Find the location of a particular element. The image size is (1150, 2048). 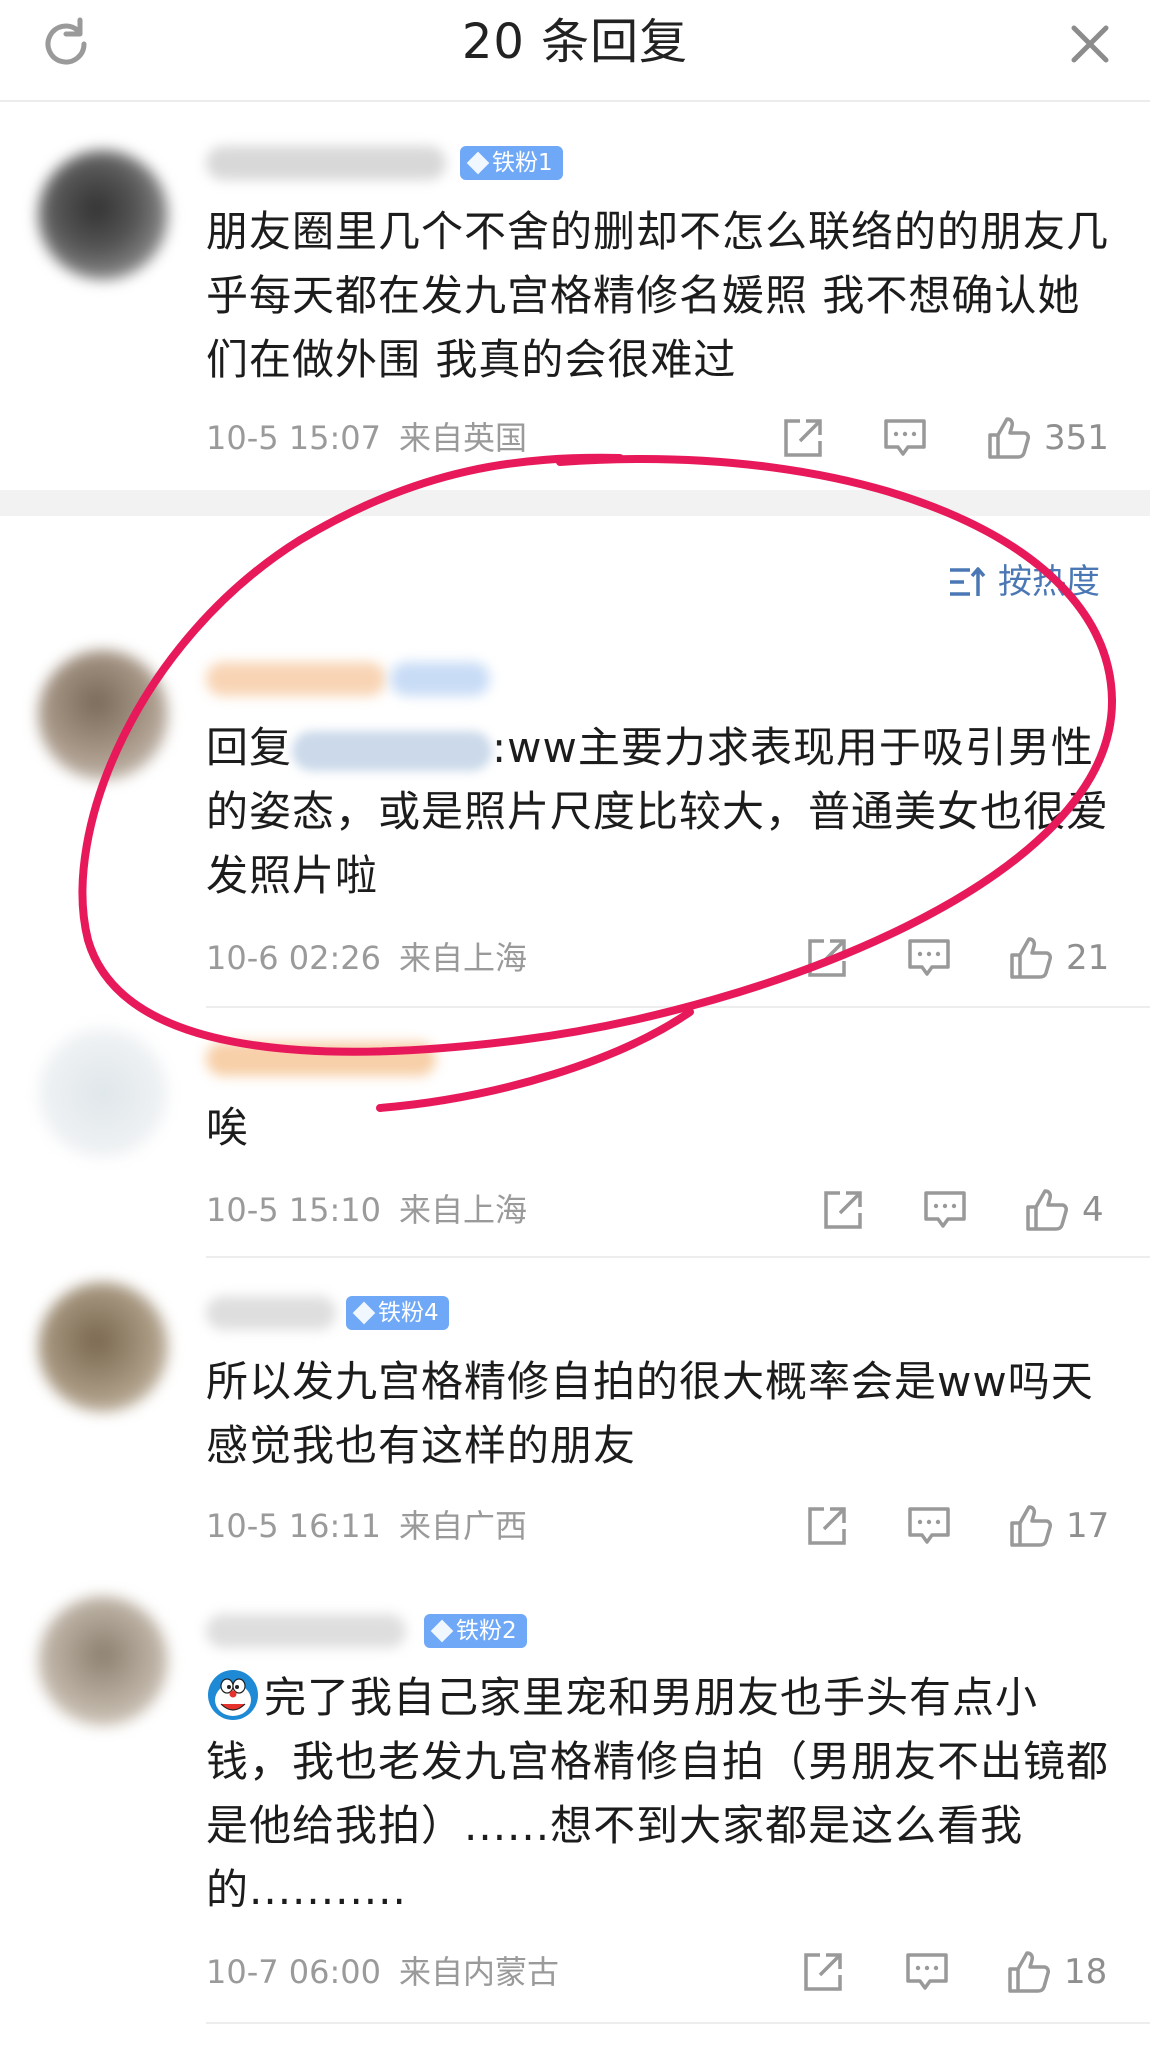

like-button: 21 is located at coordinates (1058, 958).